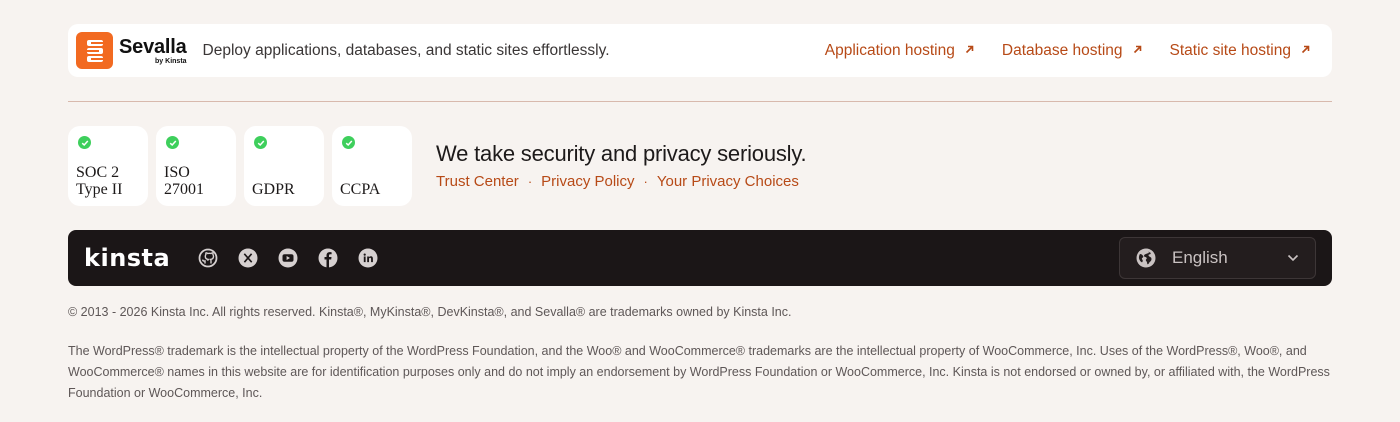 This screenshot has width=1400, height=422. I want to click on youtube-icon, so click(288, 258).